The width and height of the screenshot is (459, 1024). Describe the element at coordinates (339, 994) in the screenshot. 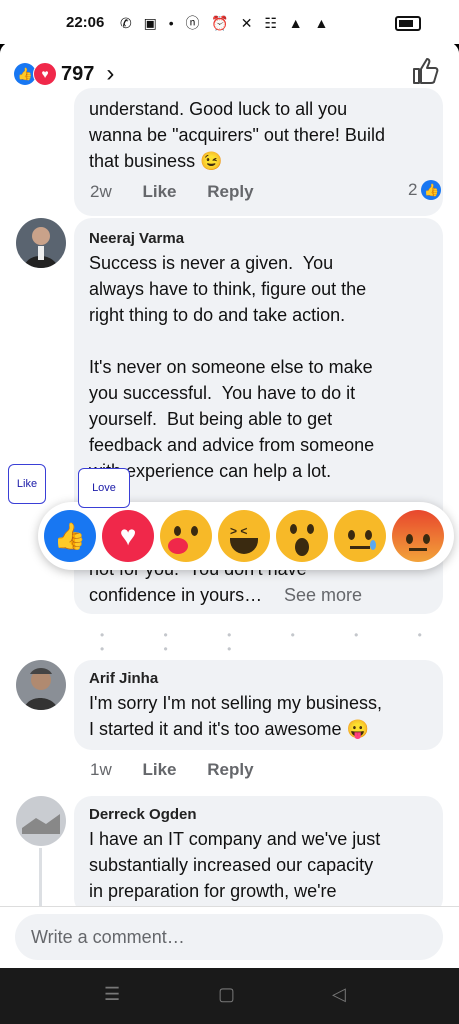

I see `back-icon: ◁` at that location.